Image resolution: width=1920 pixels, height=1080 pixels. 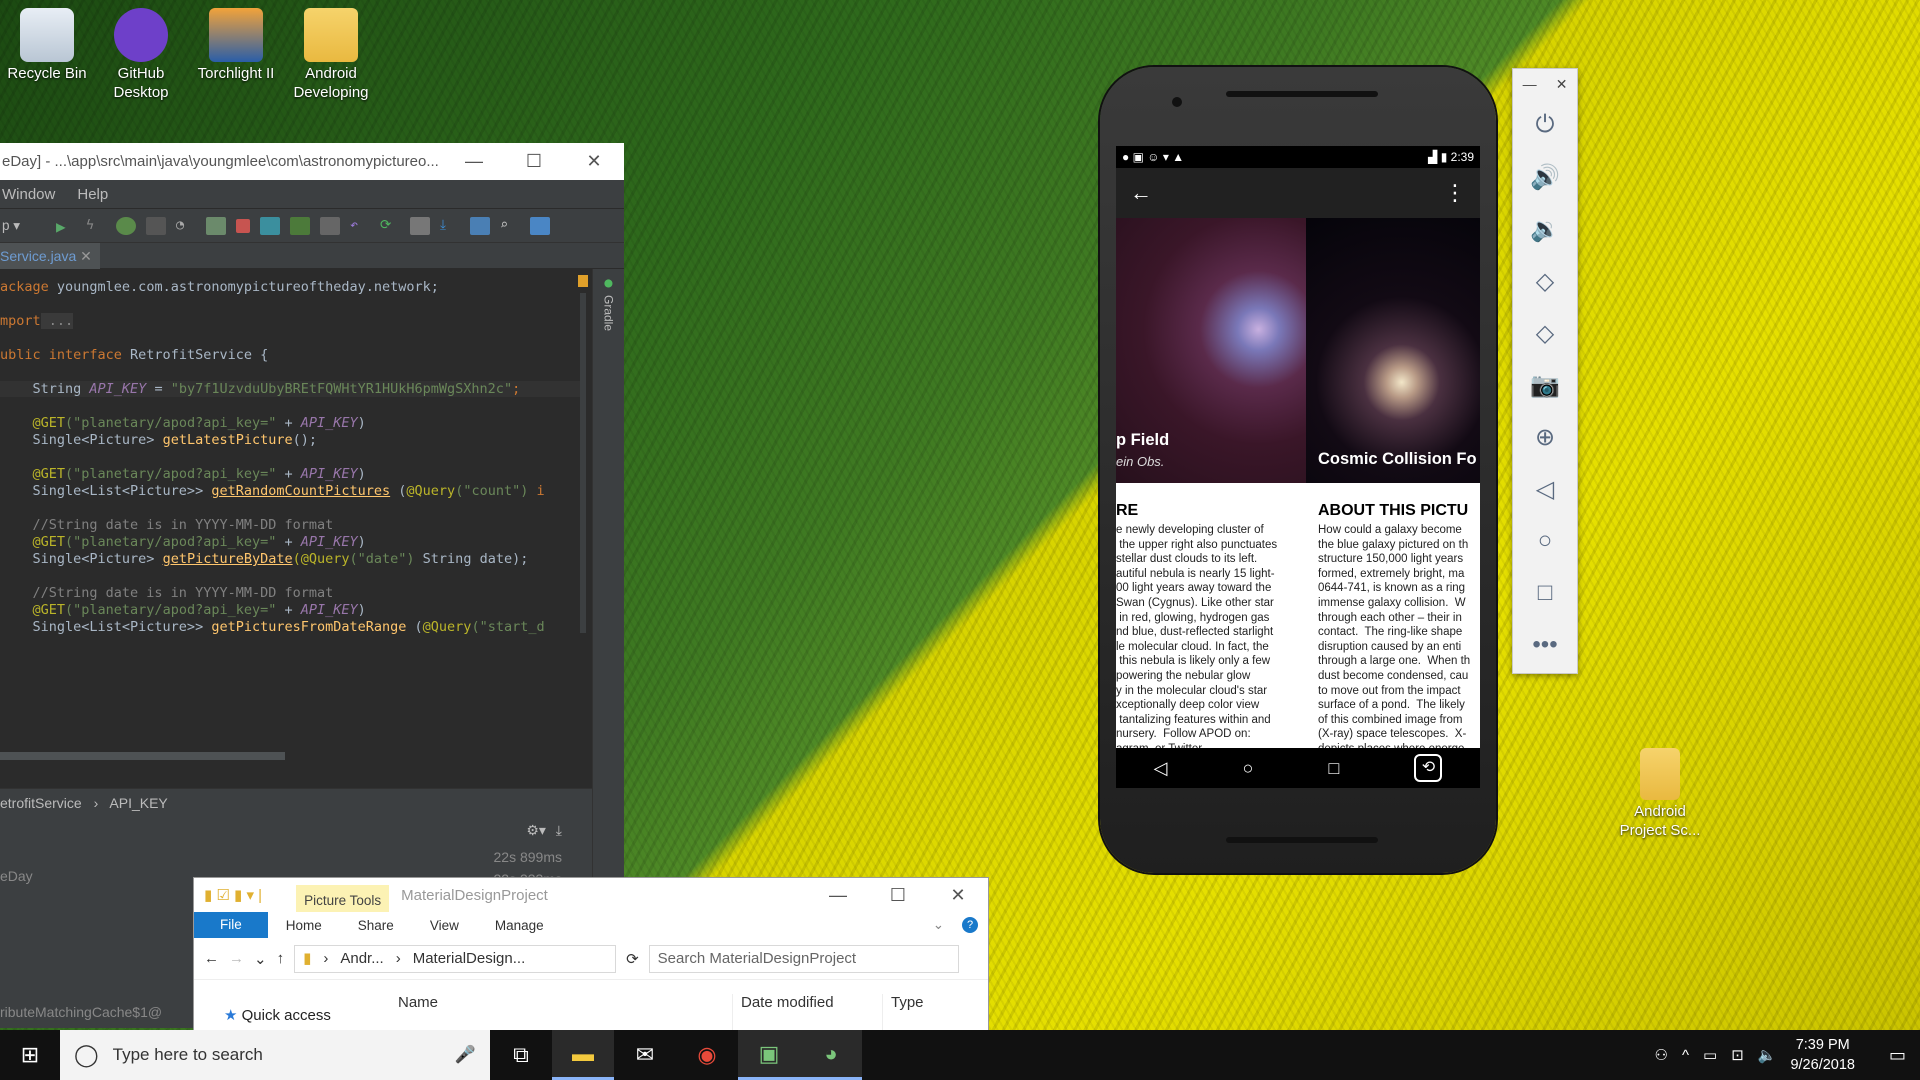 What do you see at coordinates (141, 55) in the screenshot?
I see `desktop-icon-github: GitHub Desktop` at bounding box center [141, 55].